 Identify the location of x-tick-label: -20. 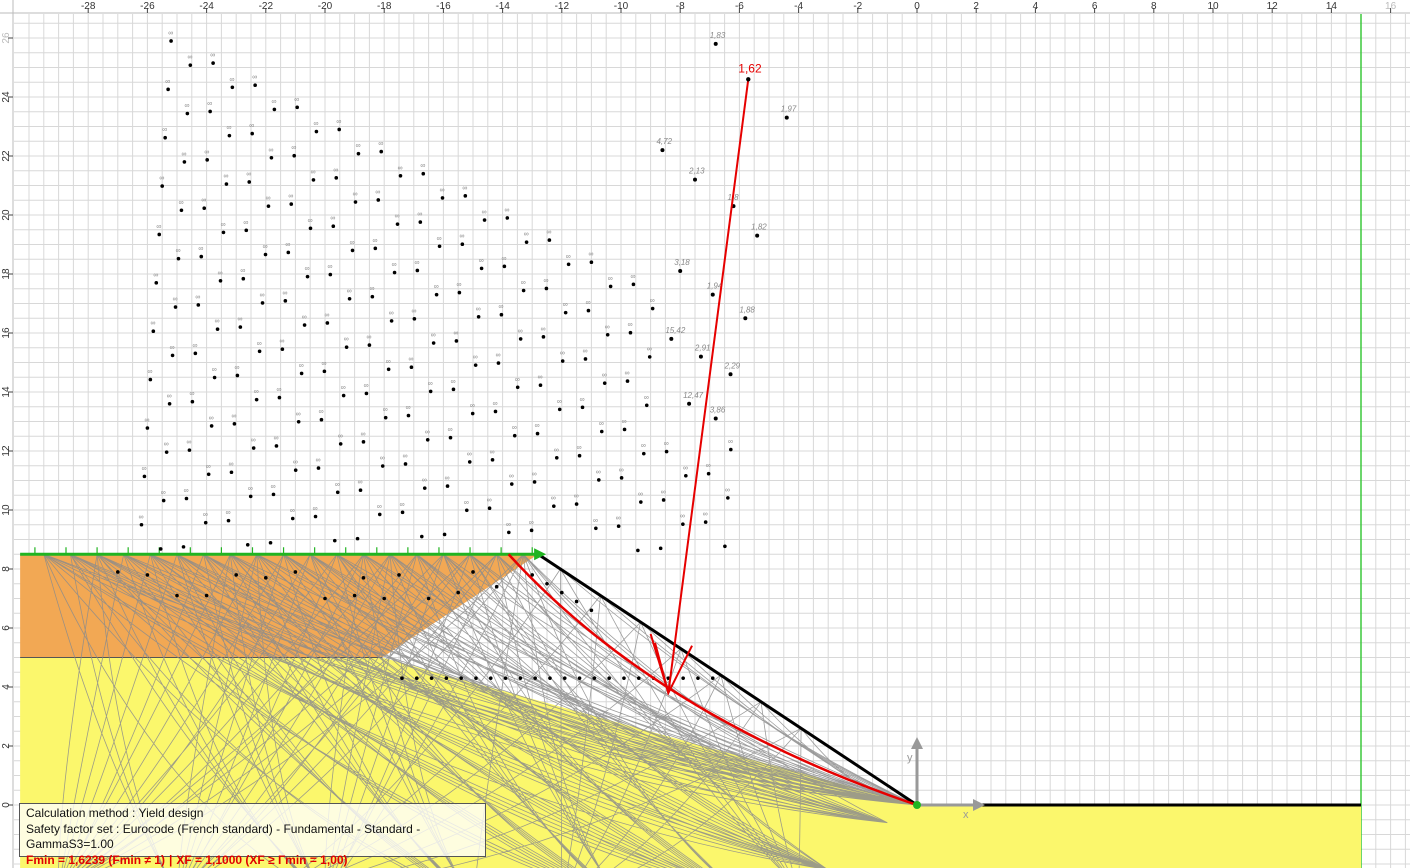
(325, 6).